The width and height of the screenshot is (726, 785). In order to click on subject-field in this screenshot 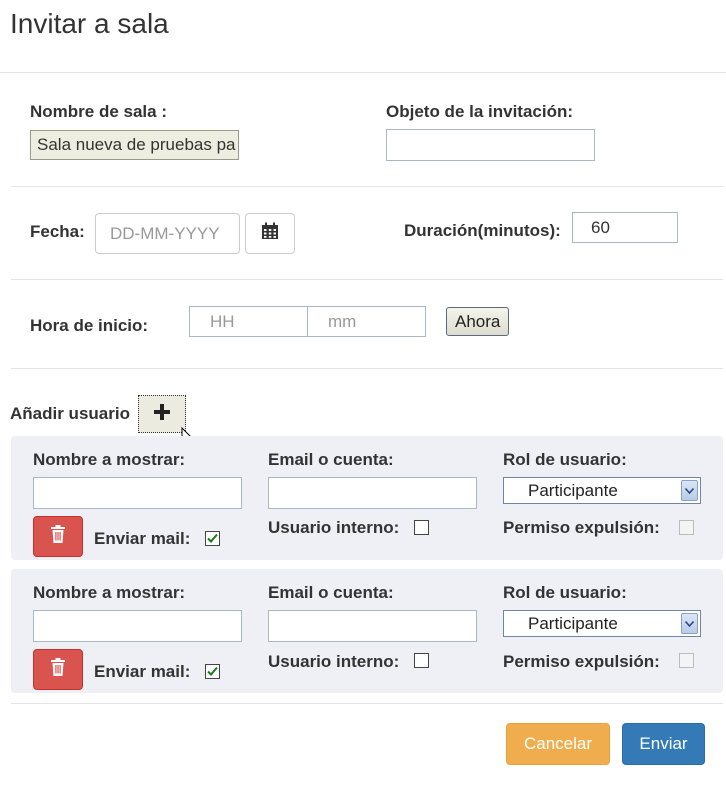, I will do `click(490, 145)`.